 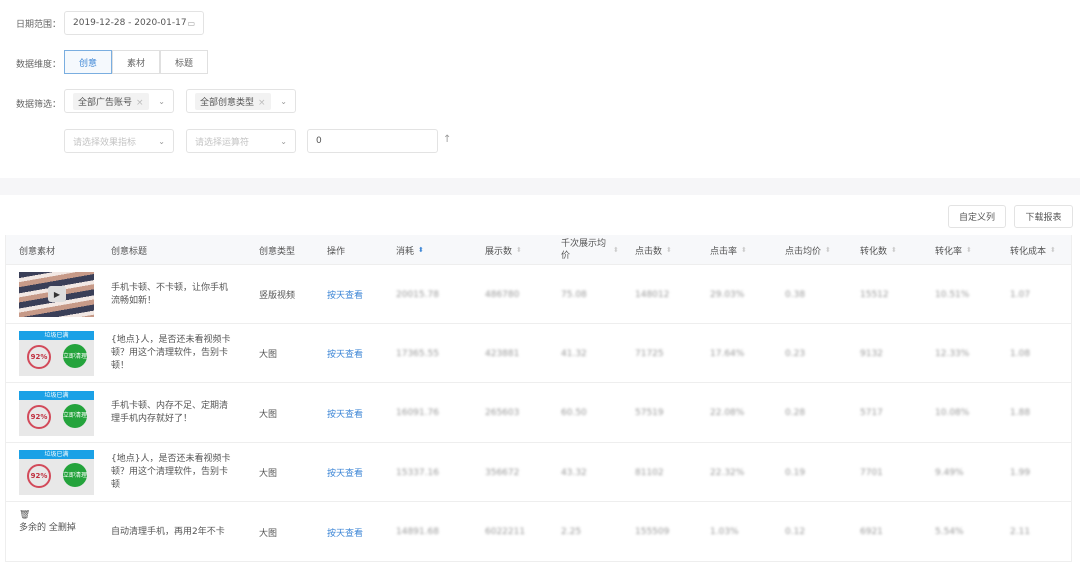 I want to click on column-header: 创意标题, so click(x=129, y=250).